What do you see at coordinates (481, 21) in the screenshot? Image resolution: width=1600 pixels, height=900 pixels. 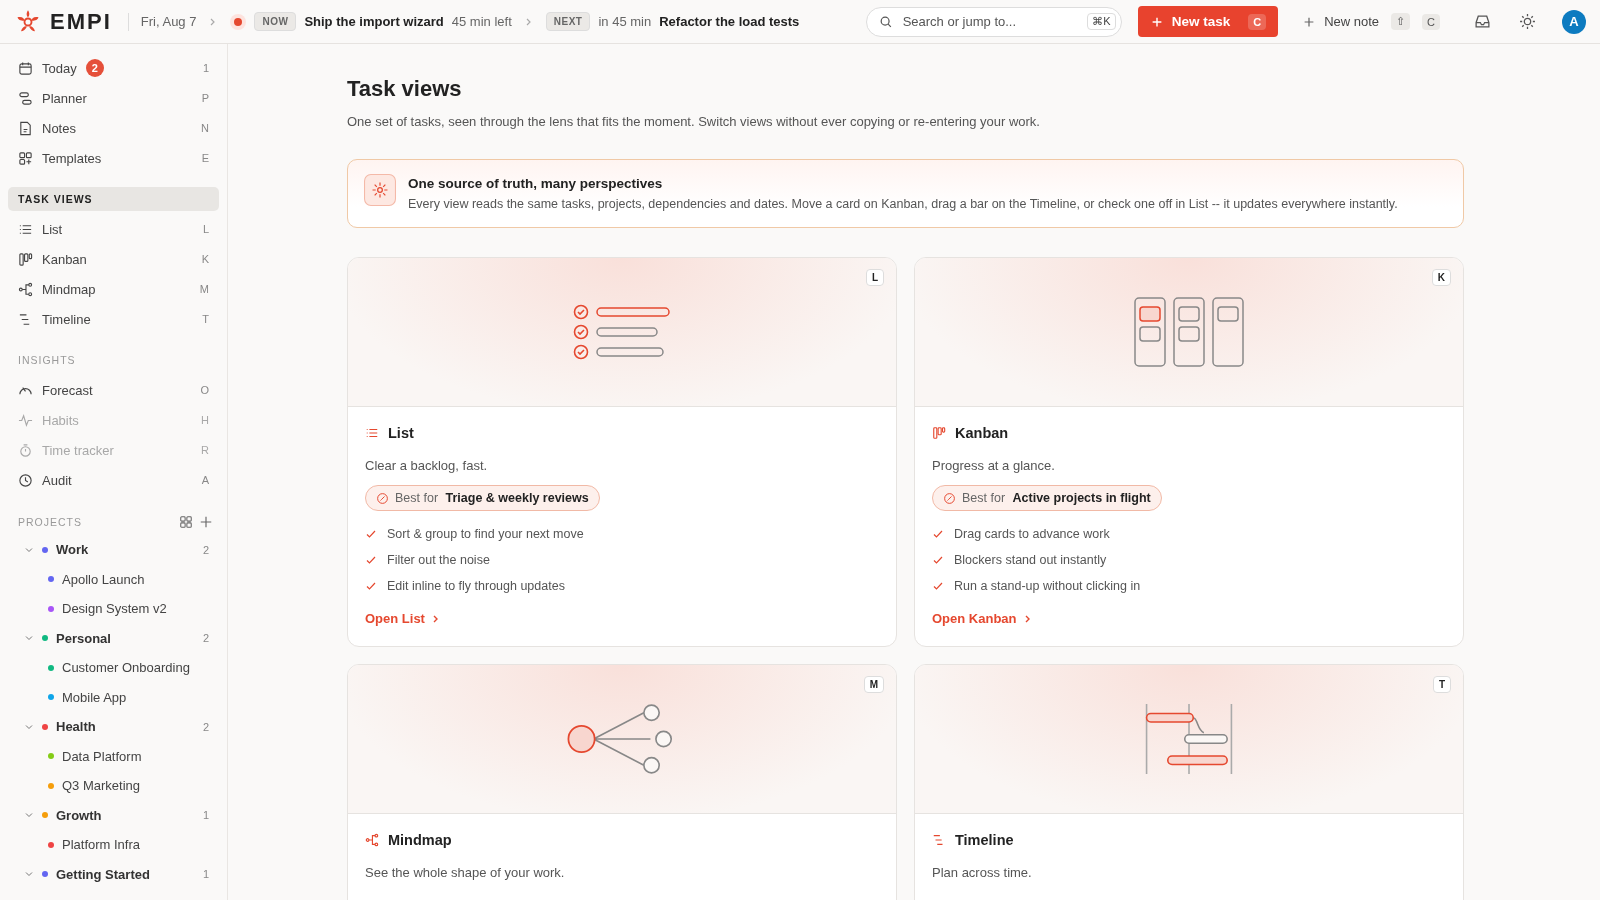 I see `time-left: 45 min left` at bounding box center [481, 21].